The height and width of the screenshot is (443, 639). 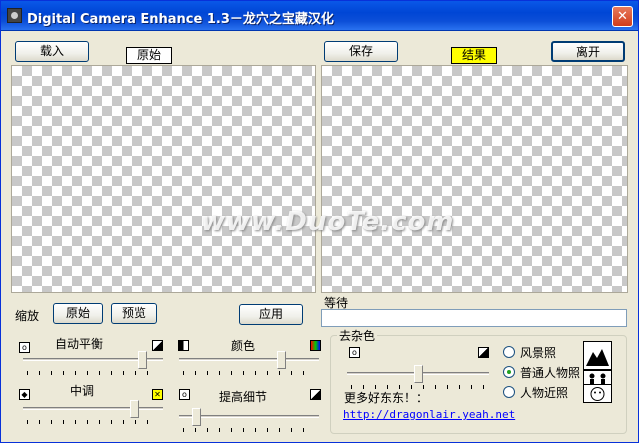 What do you see at coordinates (354, 352) in the screenshot?
I see `denoise-min-icon: o` at bounding box center [354, 352].